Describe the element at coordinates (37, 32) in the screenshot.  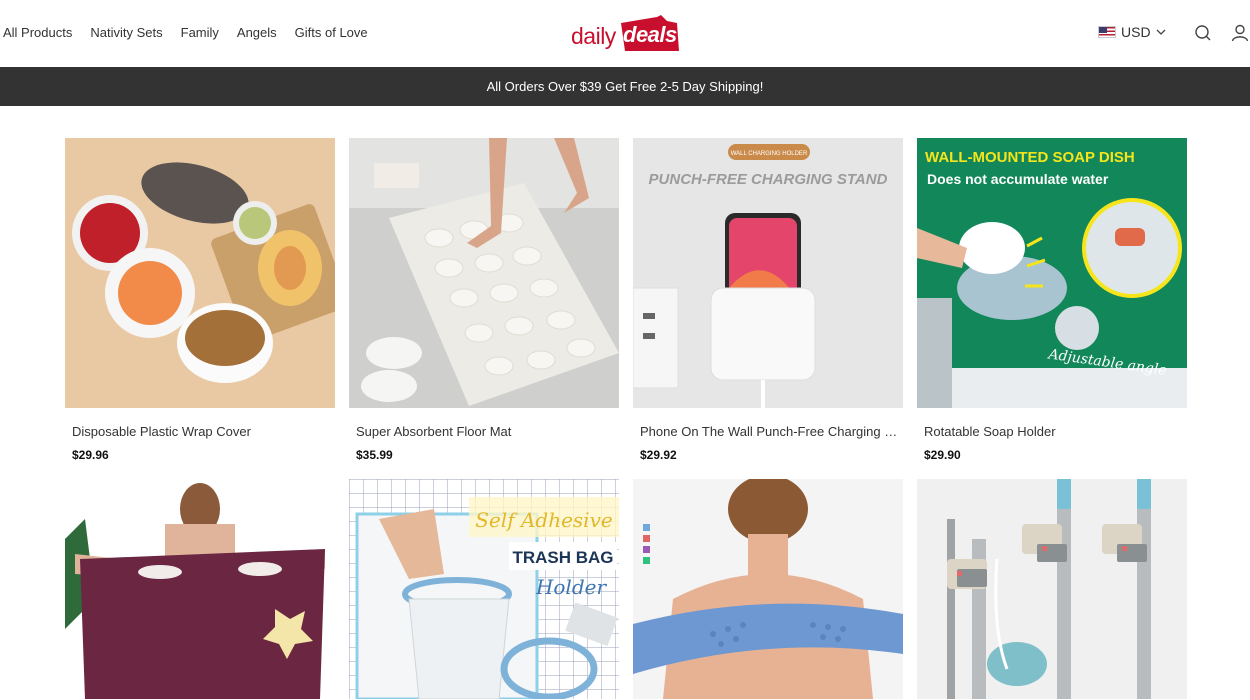
I see `nav-all-products: All Products` at that location.